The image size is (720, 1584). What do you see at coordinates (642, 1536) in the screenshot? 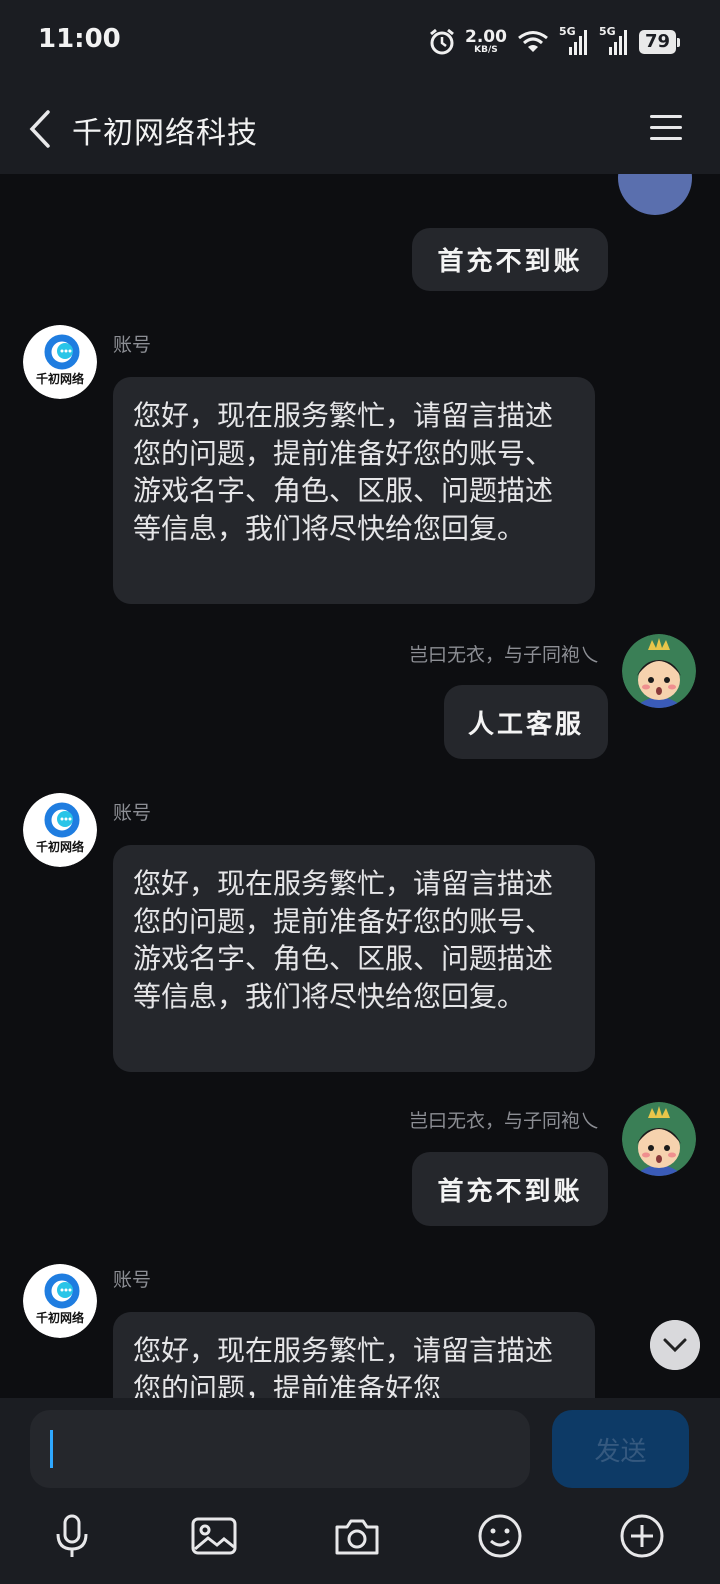
I see `plus-circle-icon` at bounding box center [642, 1536].